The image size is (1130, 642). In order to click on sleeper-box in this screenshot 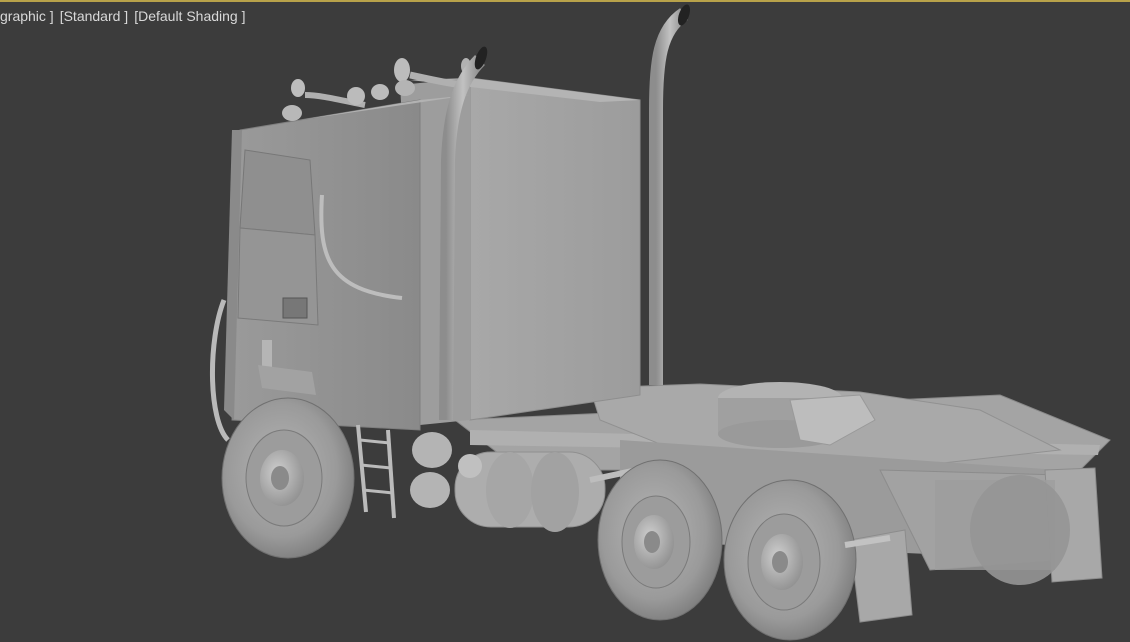, I will do `click(520, 251)`.